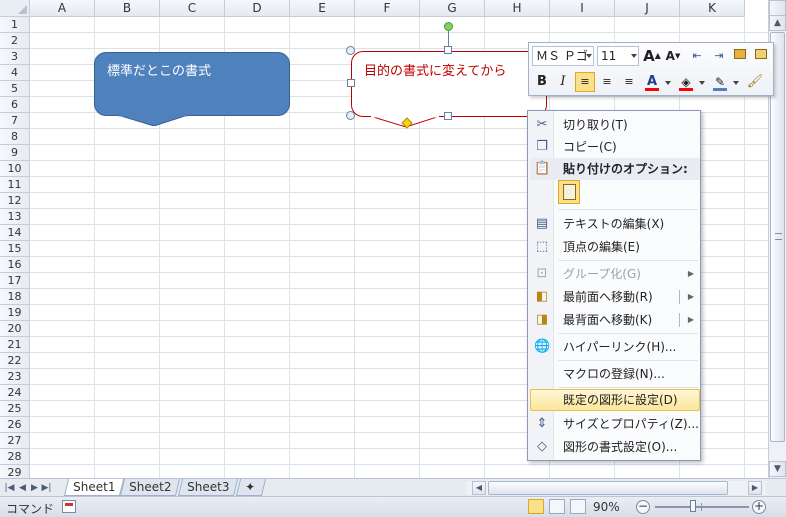 The image size is (786, 517). Describe the element at coordinates (563, 82) in the screenshot. I see `italic-button: I` at that location.